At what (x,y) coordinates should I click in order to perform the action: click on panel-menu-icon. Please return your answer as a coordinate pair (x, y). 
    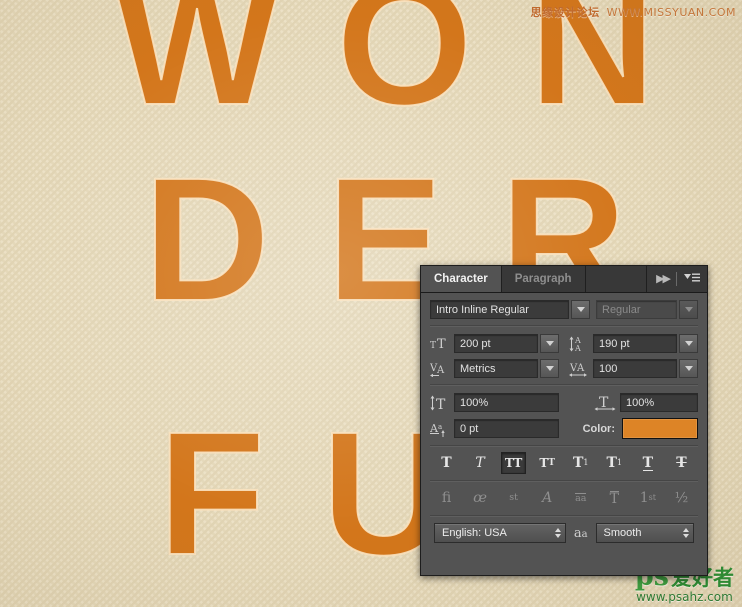
    Looking at the image, I should click on (692, 279).